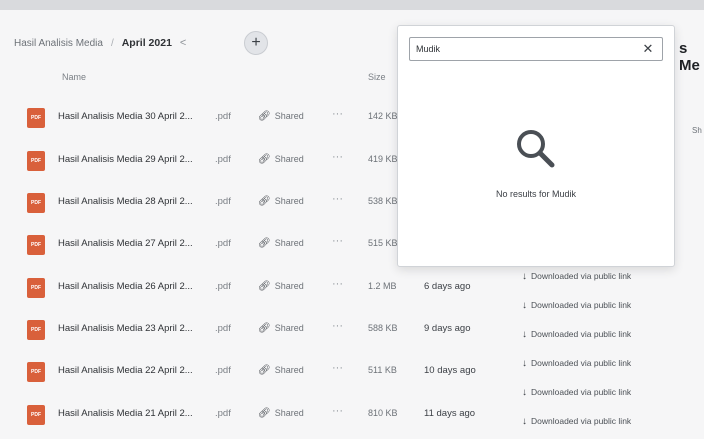 This screenshot has height=439, width=704. Describe the element at coordinates (383, 159) in the screenshot. I see `file-size: 419 KB` at that location.